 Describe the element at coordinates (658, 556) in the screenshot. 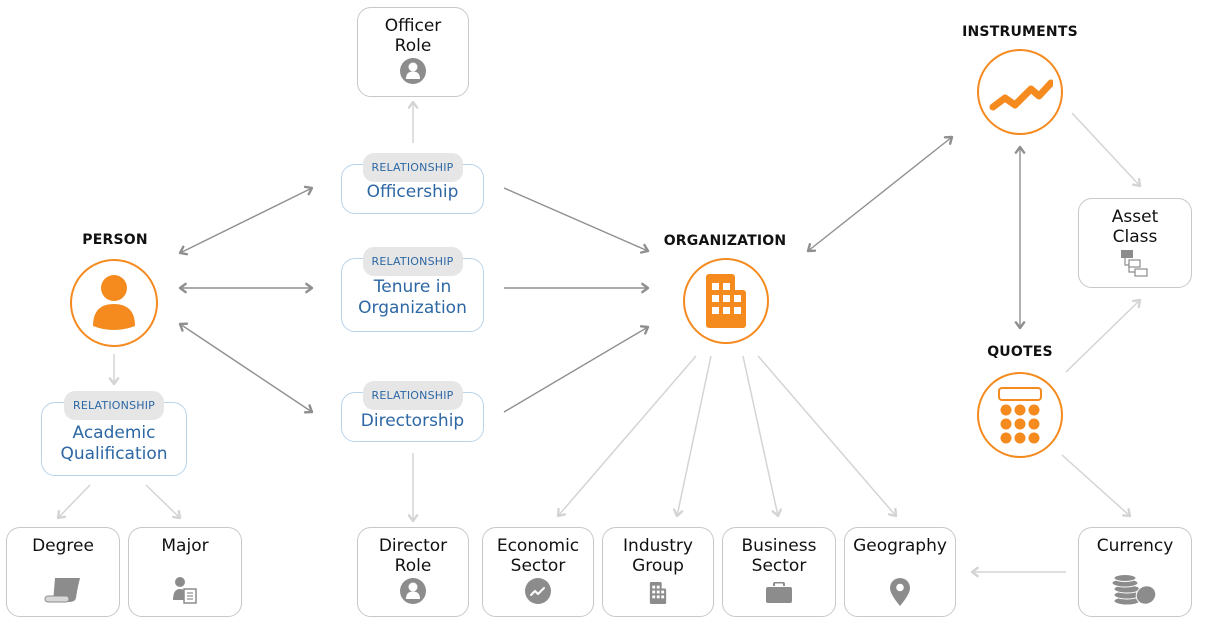

I see `industry-group-label: Industry Group` at that location.